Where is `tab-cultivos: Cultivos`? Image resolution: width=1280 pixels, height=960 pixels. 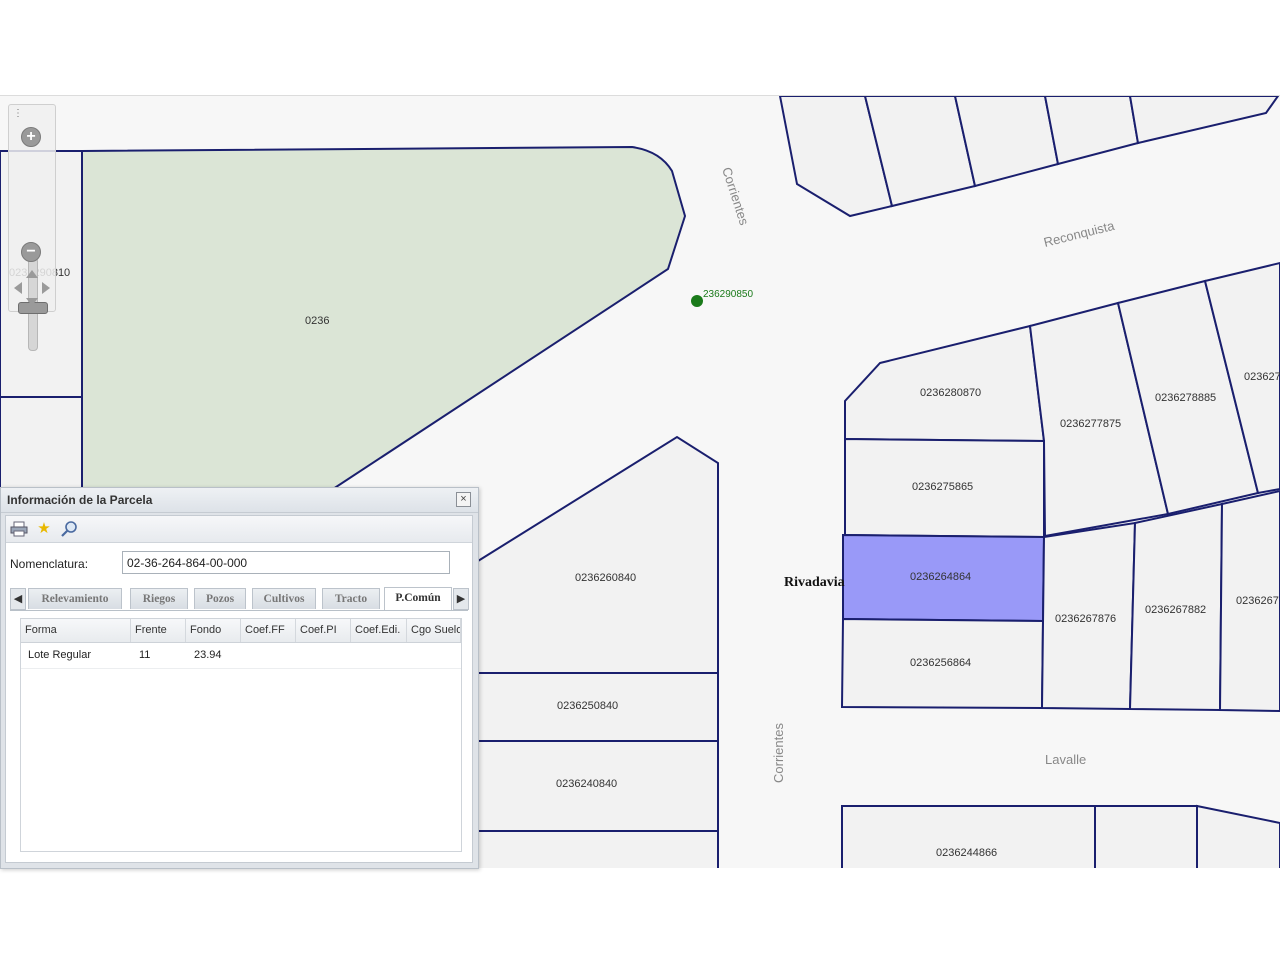 tab-cultivos: Cultivos is located at coordinates (284, 598).